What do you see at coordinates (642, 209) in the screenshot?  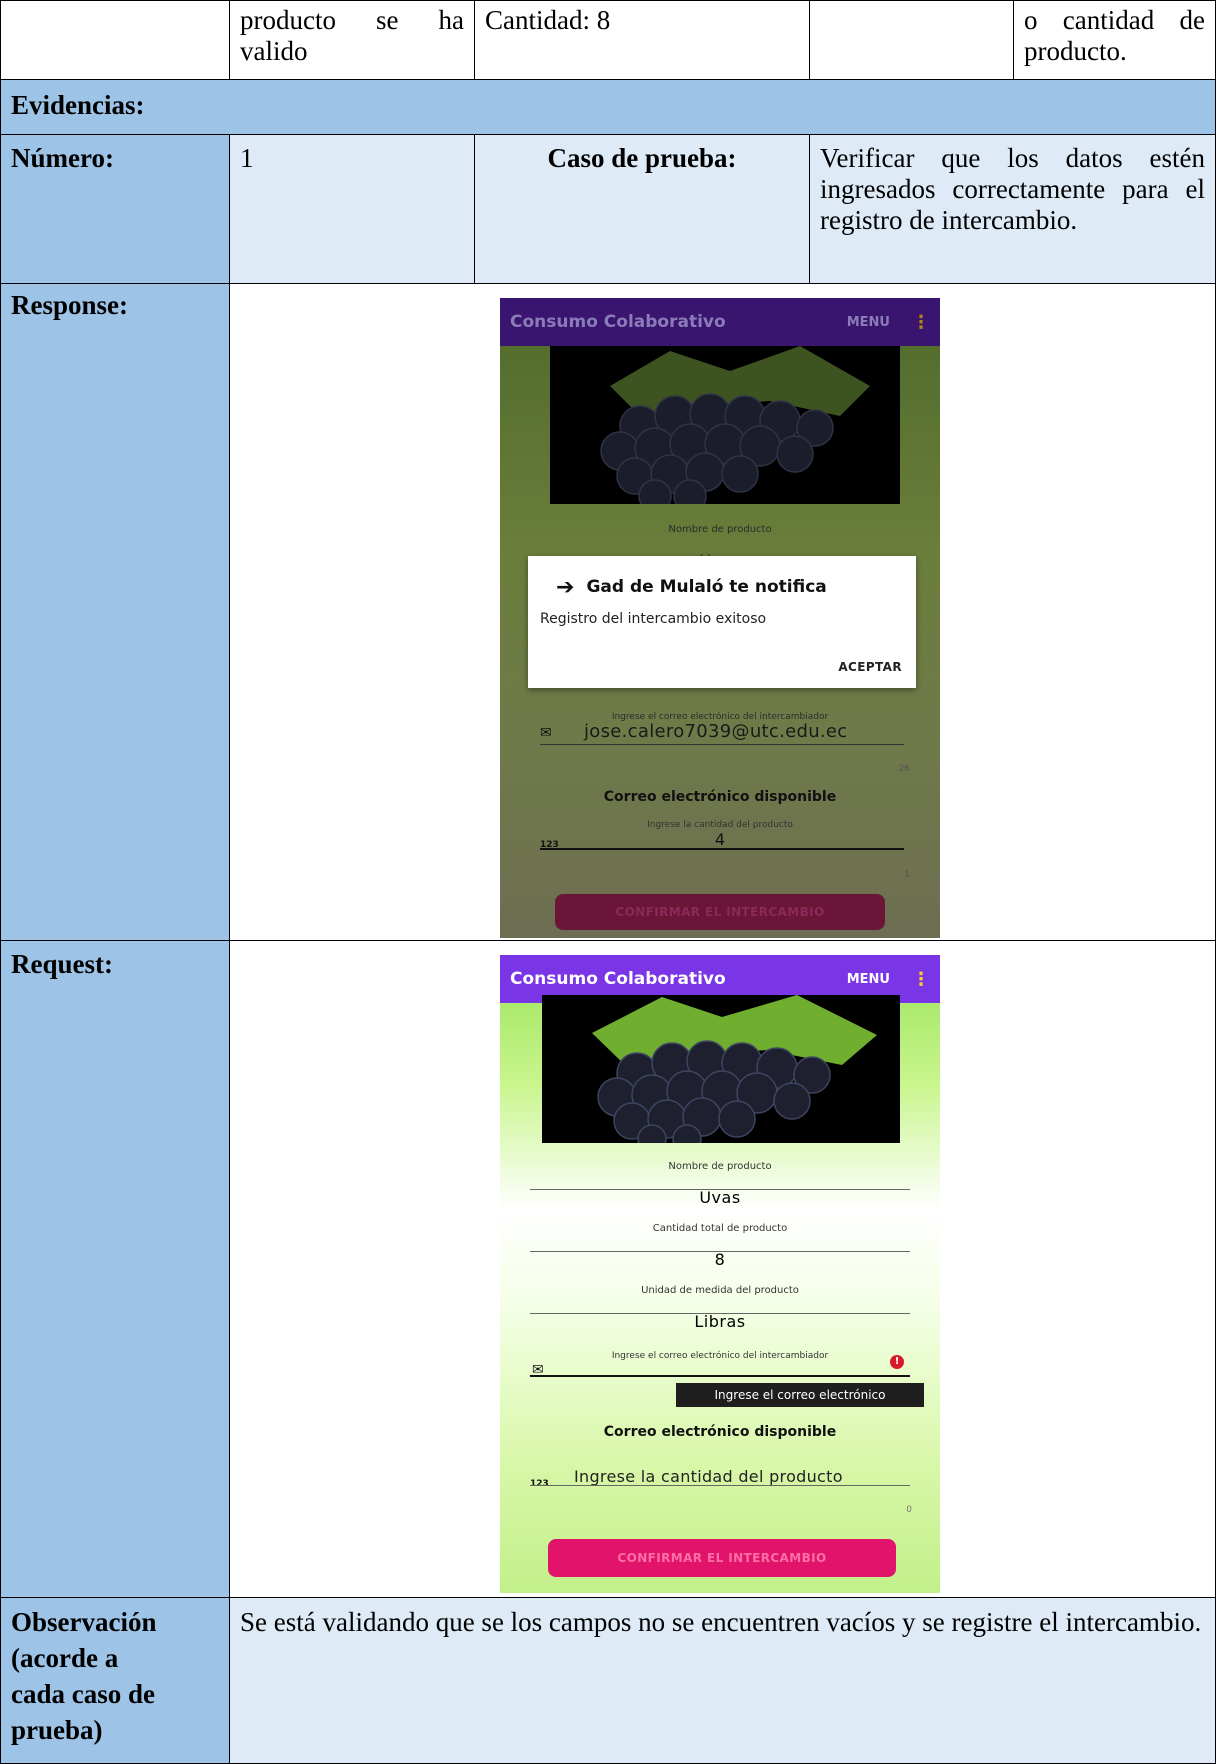 I see `caso-prueba-label: Caso de prueba:` at bounding box center [642, 209].